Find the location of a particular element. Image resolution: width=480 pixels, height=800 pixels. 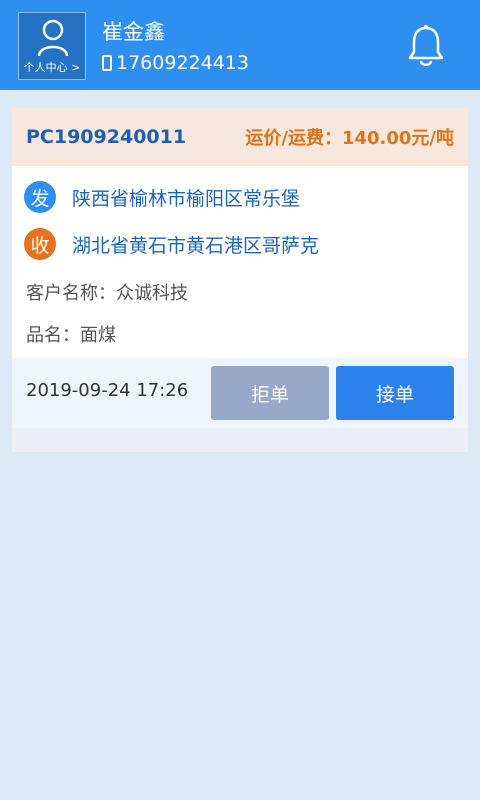

from-address-row: 发 陕西省榆林市榆阳区常乐堡 is located at coordinates (162, 197).